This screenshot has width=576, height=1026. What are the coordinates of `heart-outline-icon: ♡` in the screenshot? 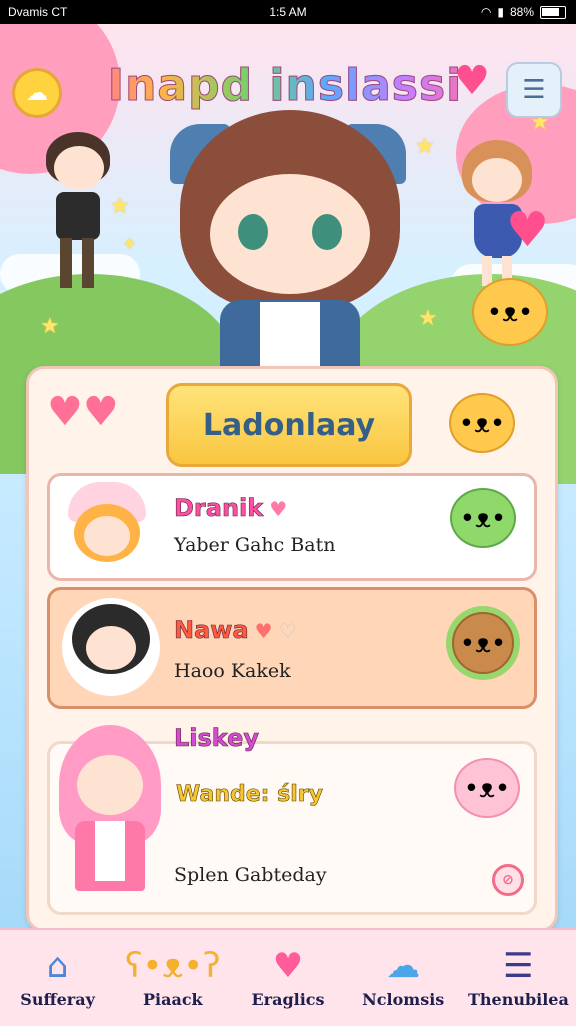 It's located at (287, 631).